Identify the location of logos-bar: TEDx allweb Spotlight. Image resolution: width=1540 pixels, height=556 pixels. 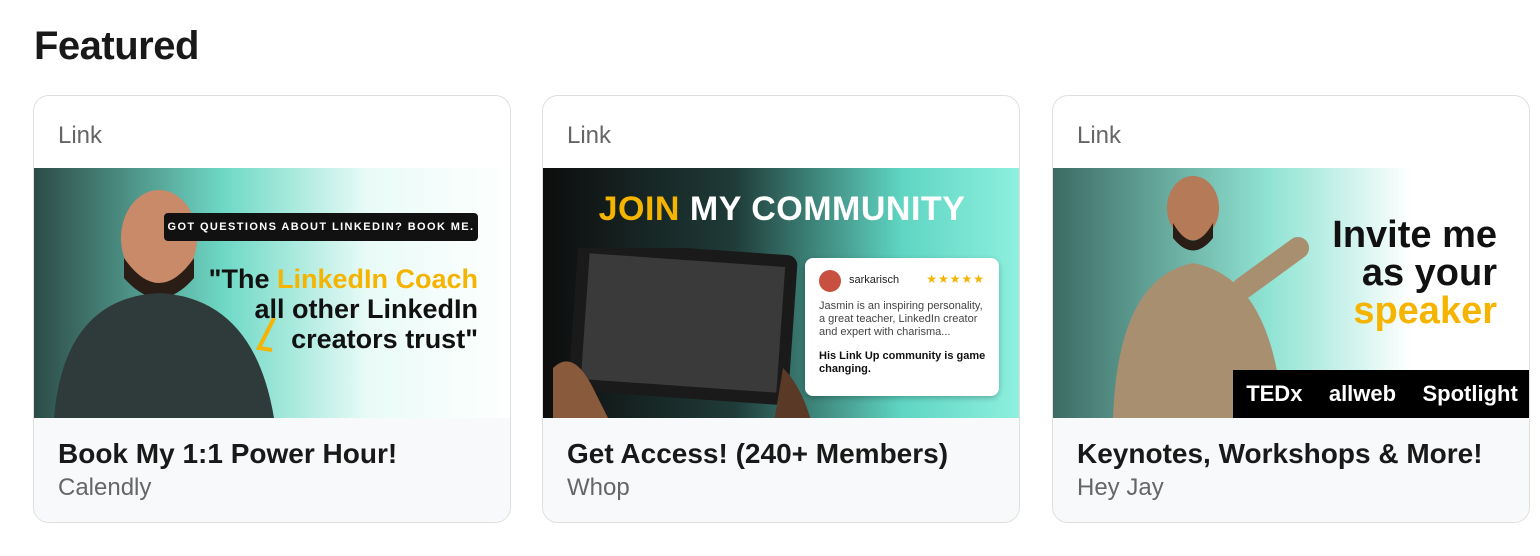
(1381, 394).